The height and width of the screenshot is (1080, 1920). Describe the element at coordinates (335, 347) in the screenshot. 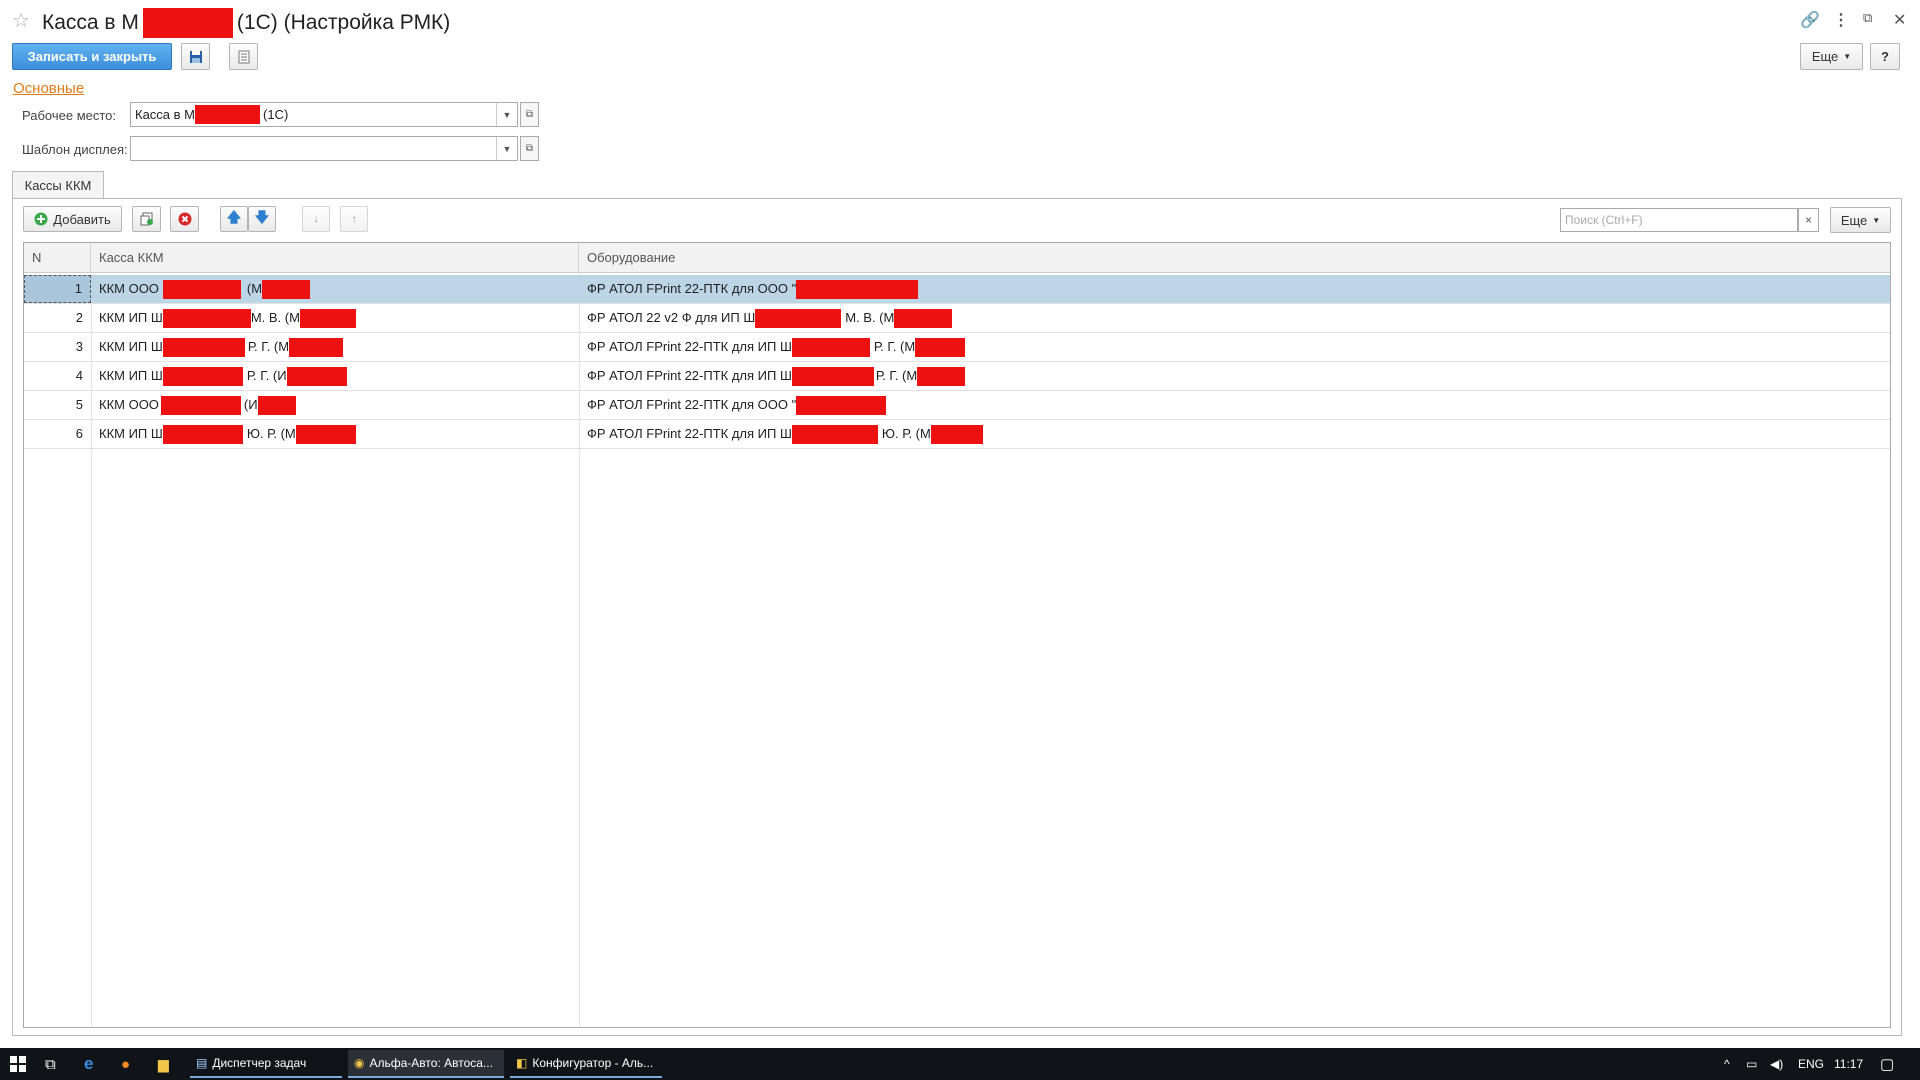

I see `kassa-cell: ККМ ИП Ш Р. Г. (М` at that location.